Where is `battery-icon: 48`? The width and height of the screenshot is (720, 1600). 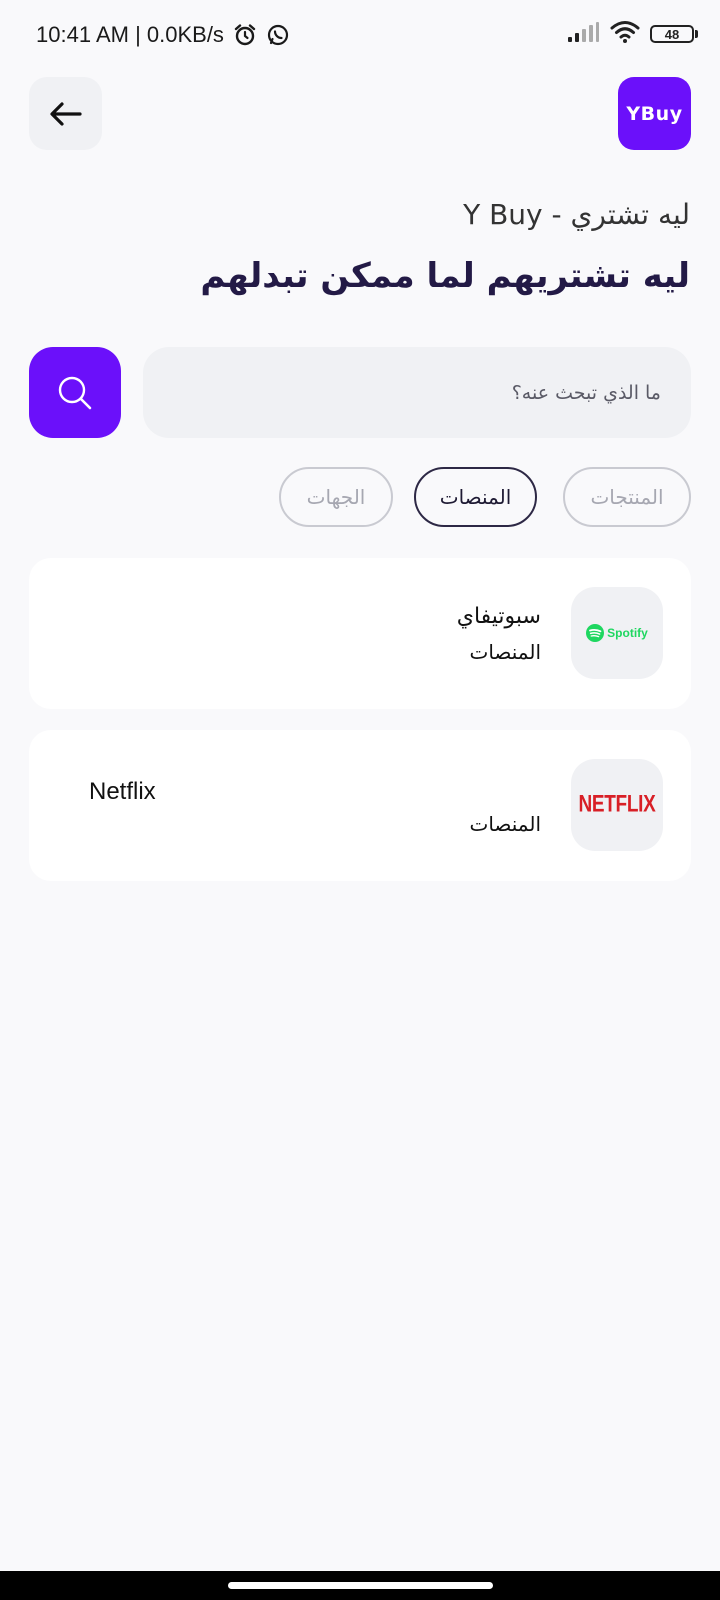
battery-icon: 48 is located at coordinates (675, 34).